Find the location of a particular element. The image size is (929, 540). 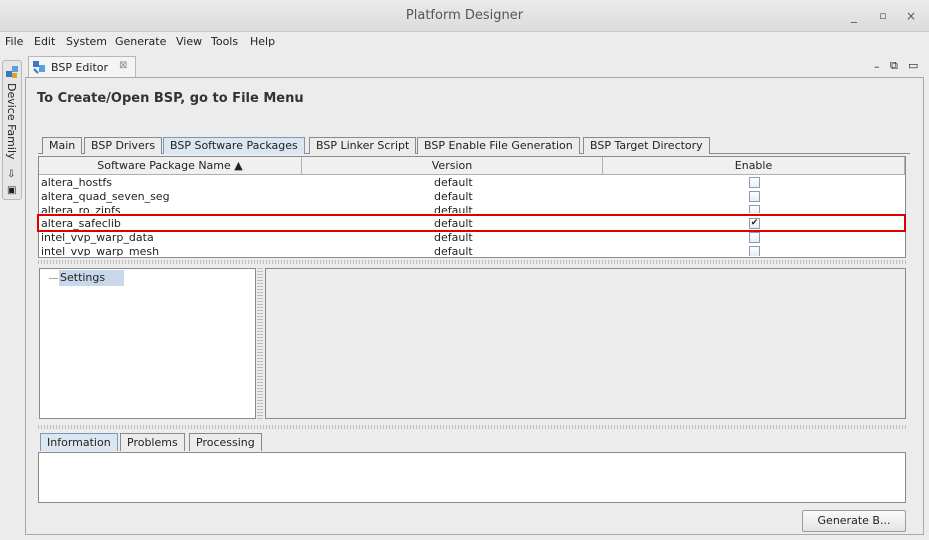

minimize-button: _ is located at coordinates (854, 16).